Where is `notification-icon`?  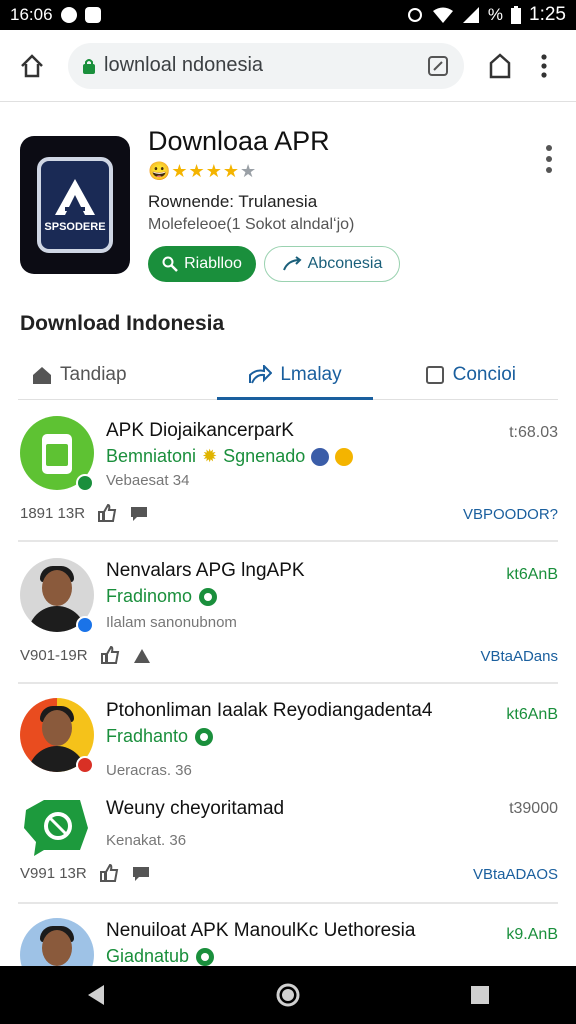 notification-icon is located at coordinates (92, 15).